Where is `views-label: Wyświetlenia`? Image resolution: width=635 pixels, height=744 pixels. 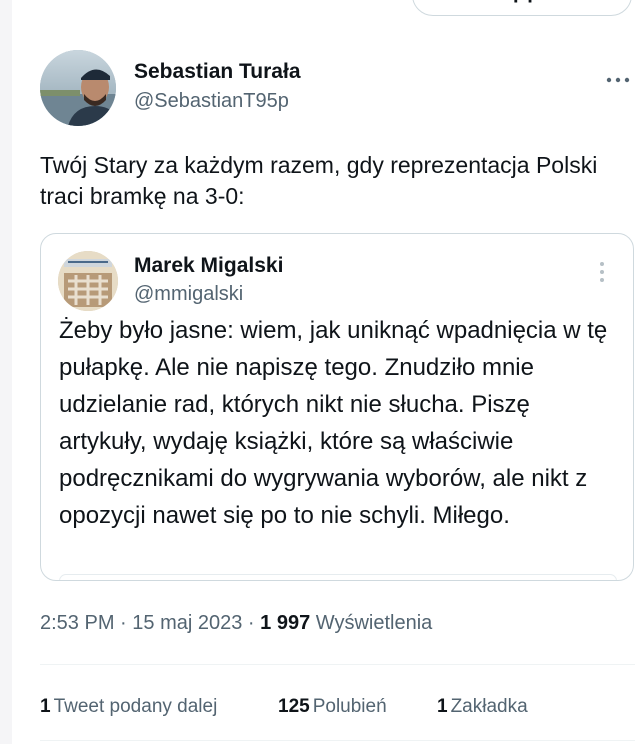 views-label: Wyświetlenia is located at coordinates (374, 623).